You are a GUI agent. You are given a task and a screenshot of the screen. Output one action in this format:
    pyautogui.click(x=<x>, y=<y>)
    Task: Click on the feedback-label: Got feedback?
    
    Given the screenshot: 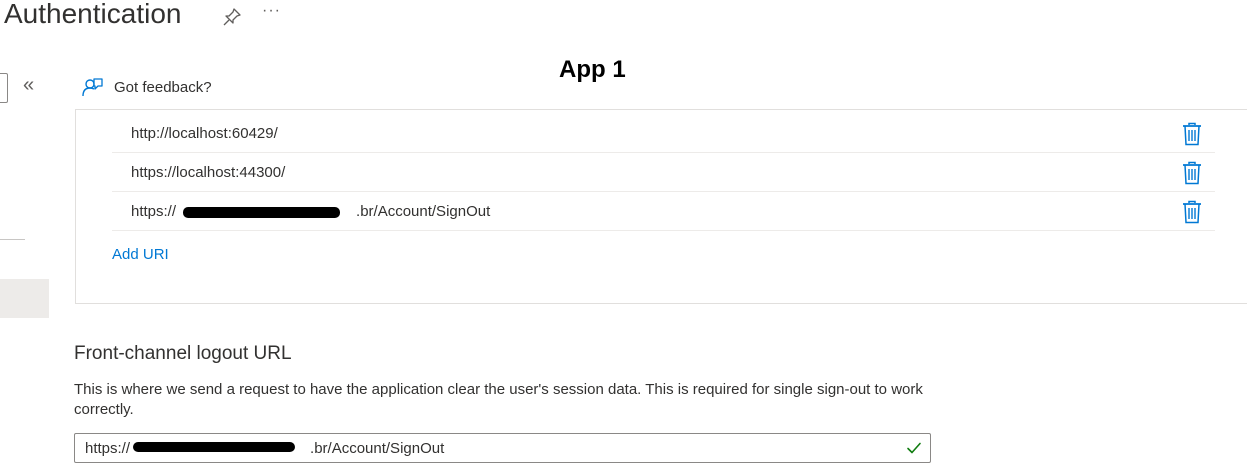 What is the action you would take?
    pyautogui.click(x=163, y=87)
    